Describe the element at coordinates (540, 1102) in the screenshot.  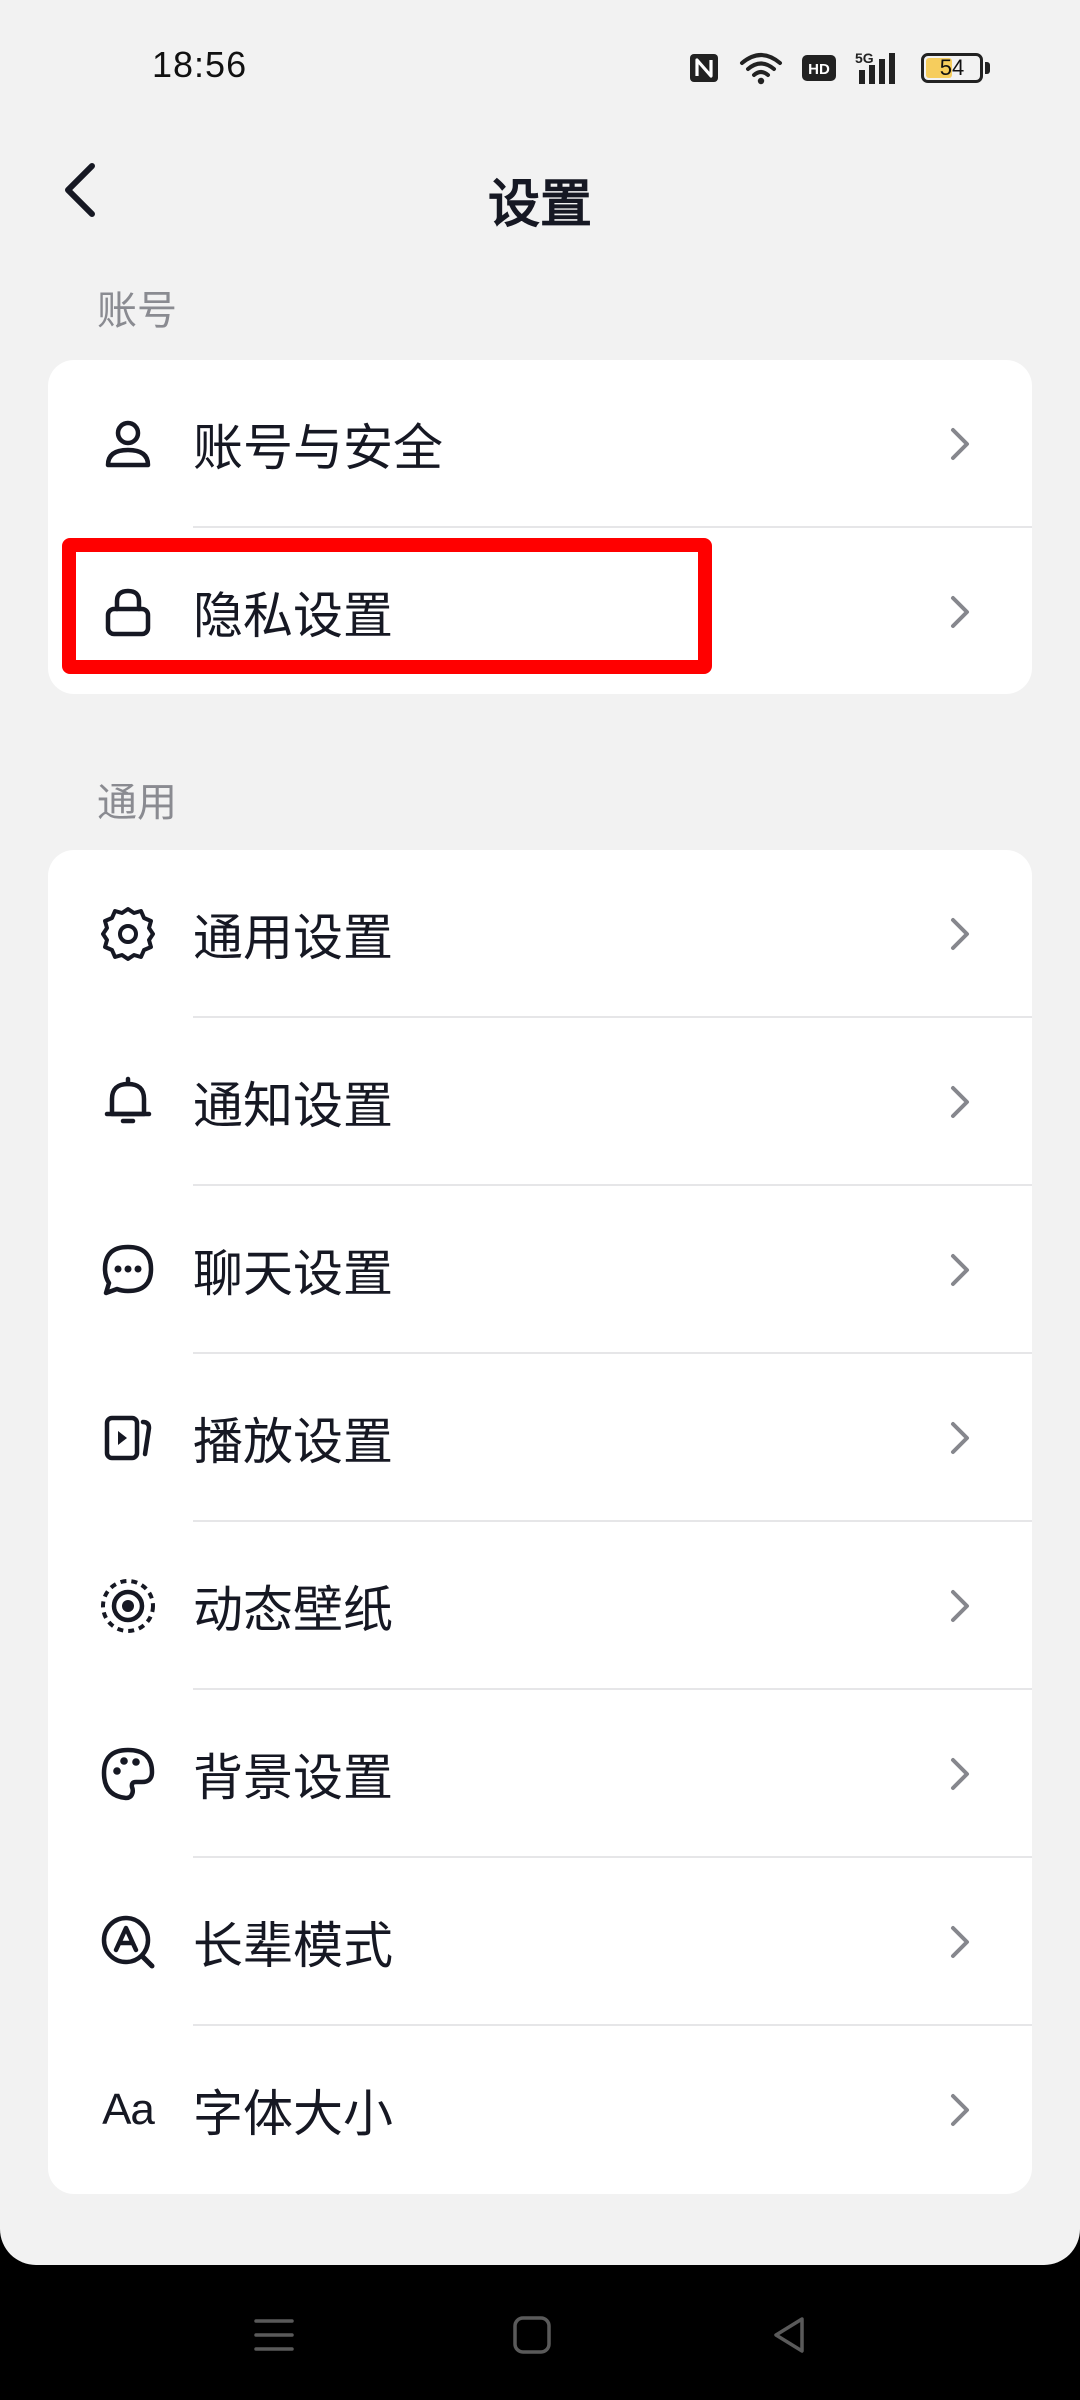
I see `settings-row-notification: 通知设置` at that location.